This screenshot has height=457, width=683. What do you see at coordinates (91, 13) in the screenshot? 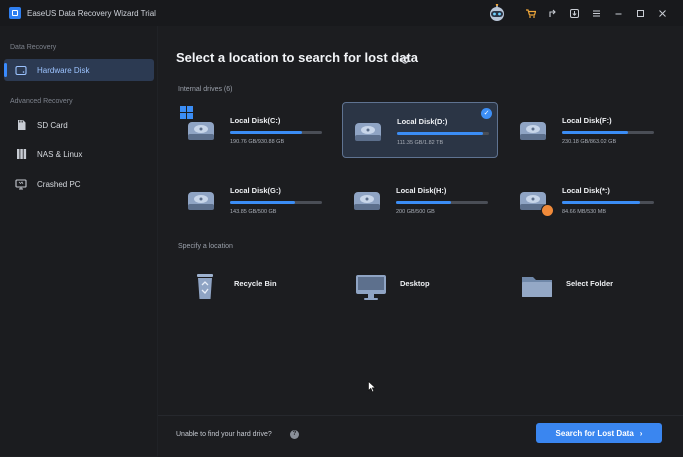
I see `window-title: EaseUS Data Recovery Wizard Trial` at bounding box center [91, 13].